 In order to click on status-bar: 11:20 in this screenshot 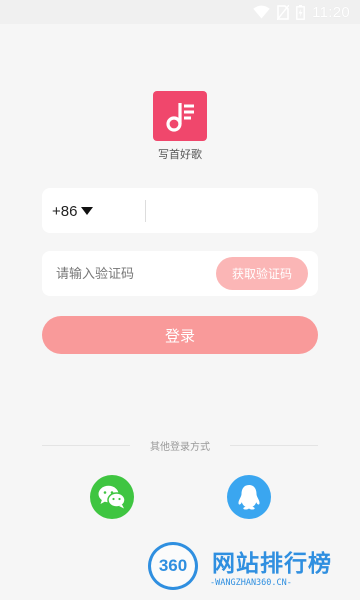, I will do `click(180, 12)`.